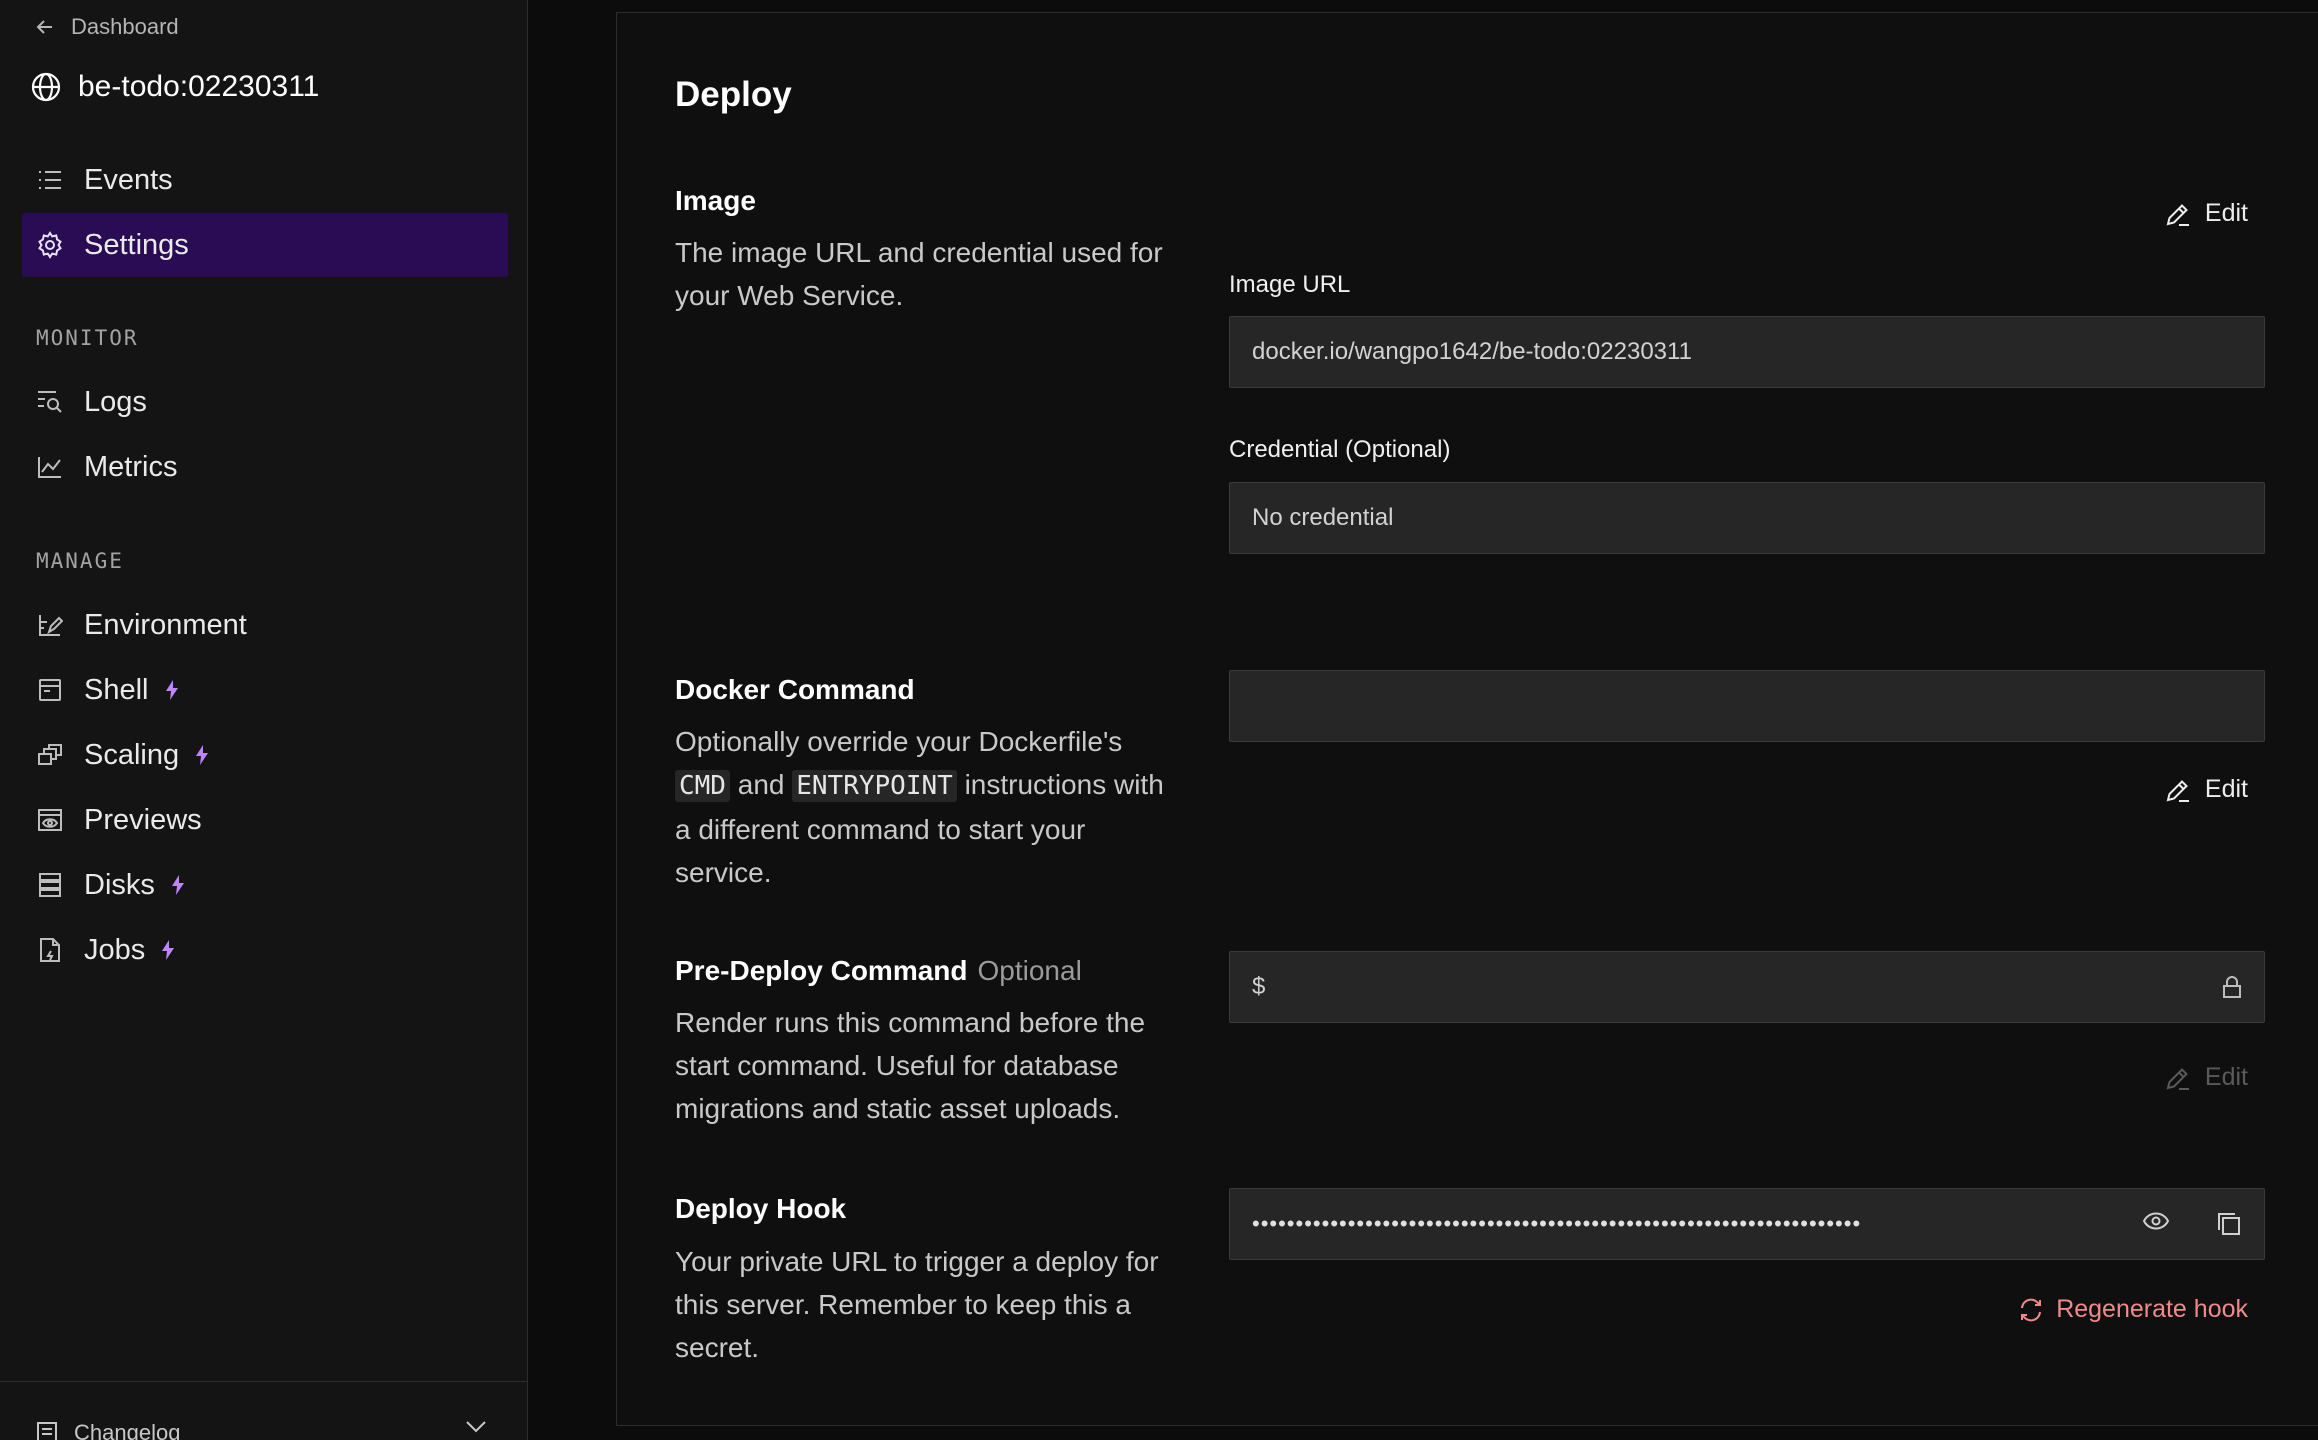  Describe the element at coordinates (265, 245) in the screenshot. I see `sidebar-item-settings: Settings` at that location.